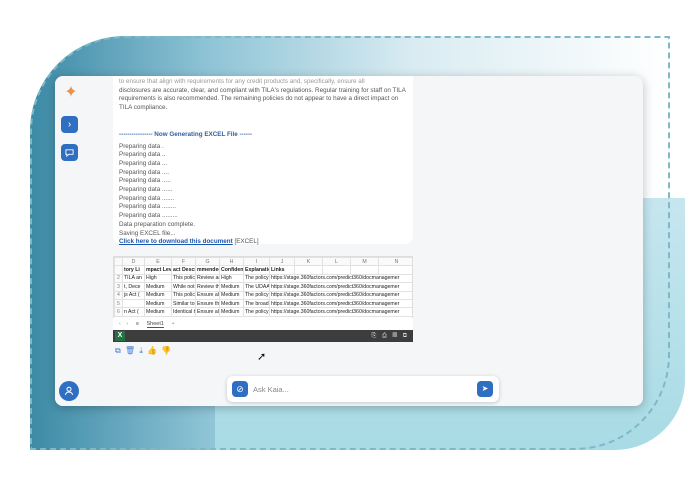  What do you see at coordinates (141, 350) in the screenshot?
I see `download-icon: ⤓` at bounding box center [141, 350].